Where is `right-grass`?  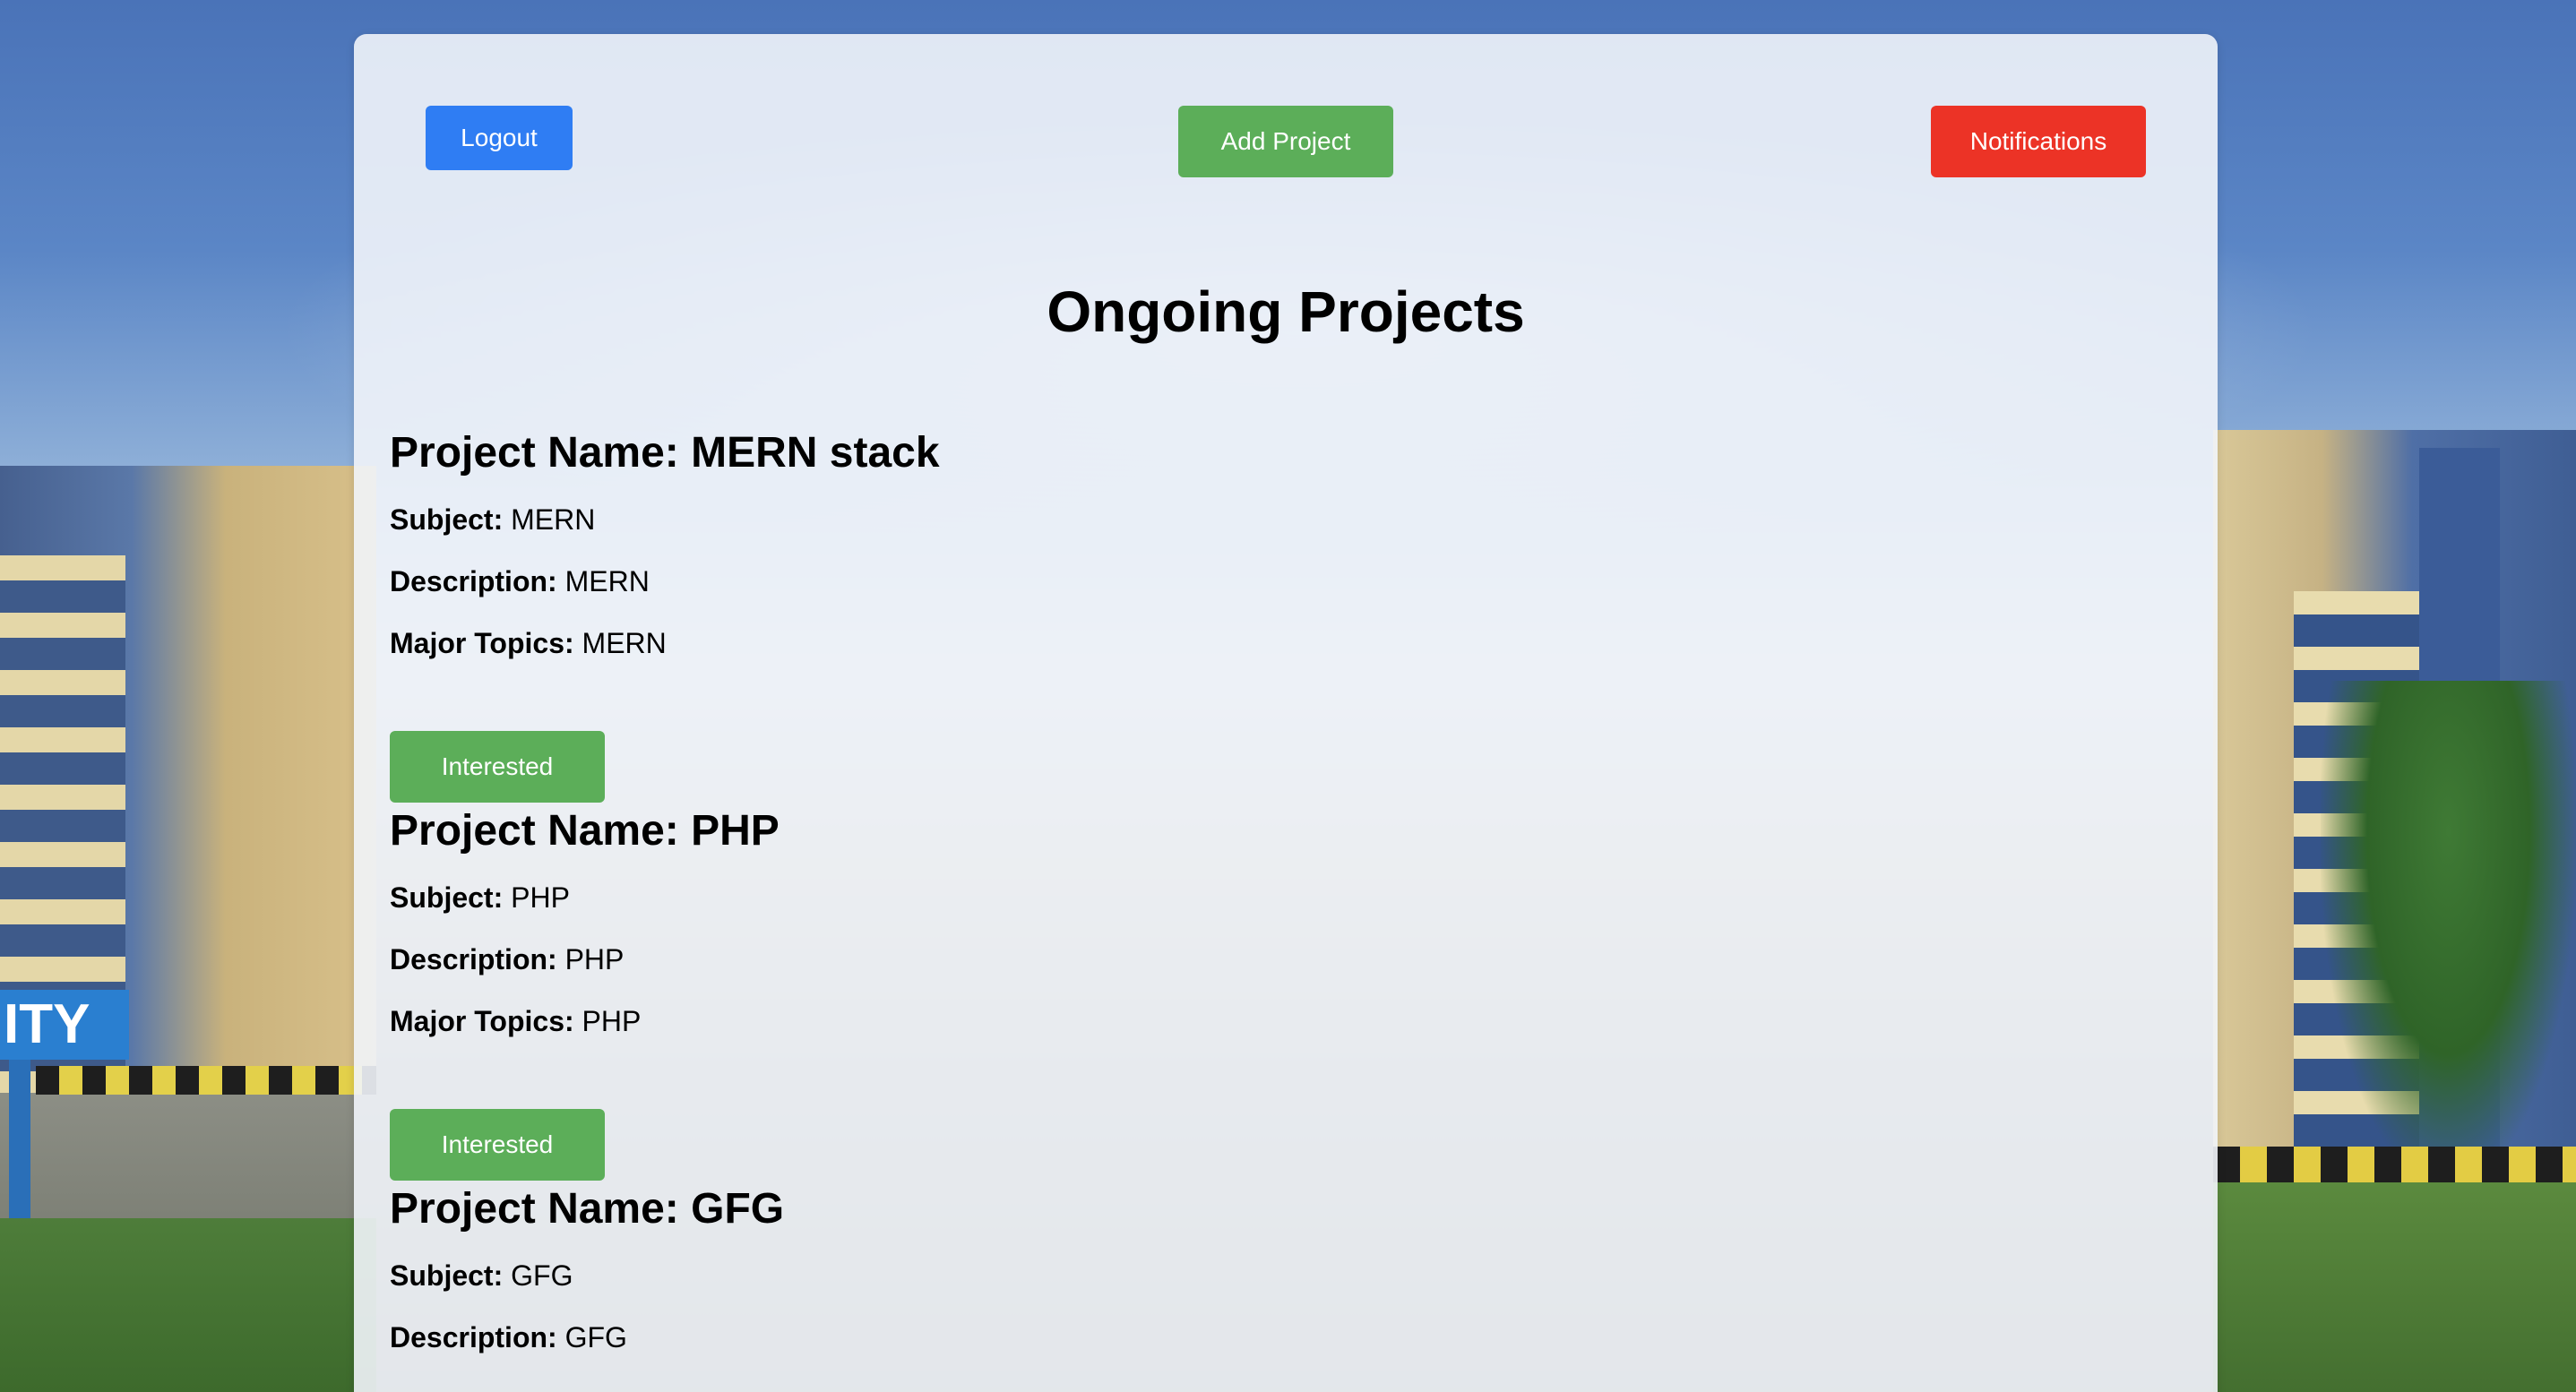
right-grass is located at coordinates (2394, 1287).